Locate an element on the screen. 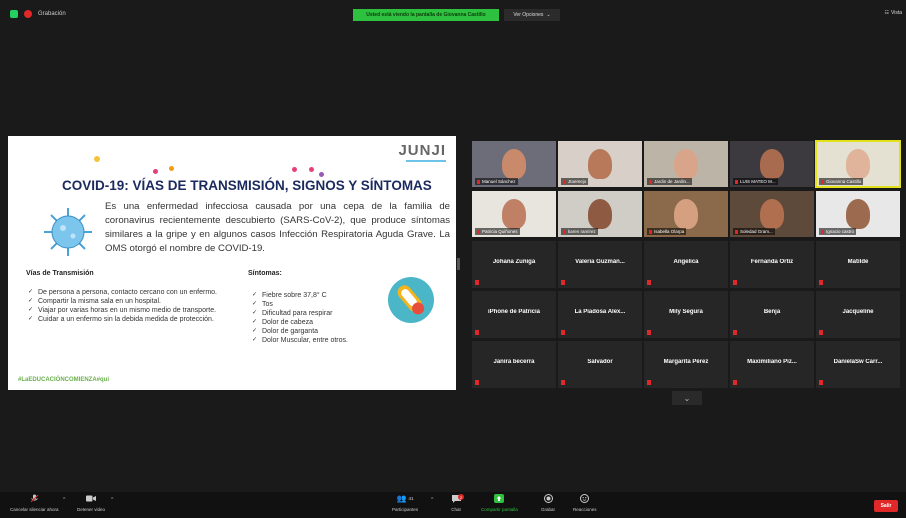 This screenshot has height=518, width=906. participant-name: Salvador is located at coordinates (600, 362).